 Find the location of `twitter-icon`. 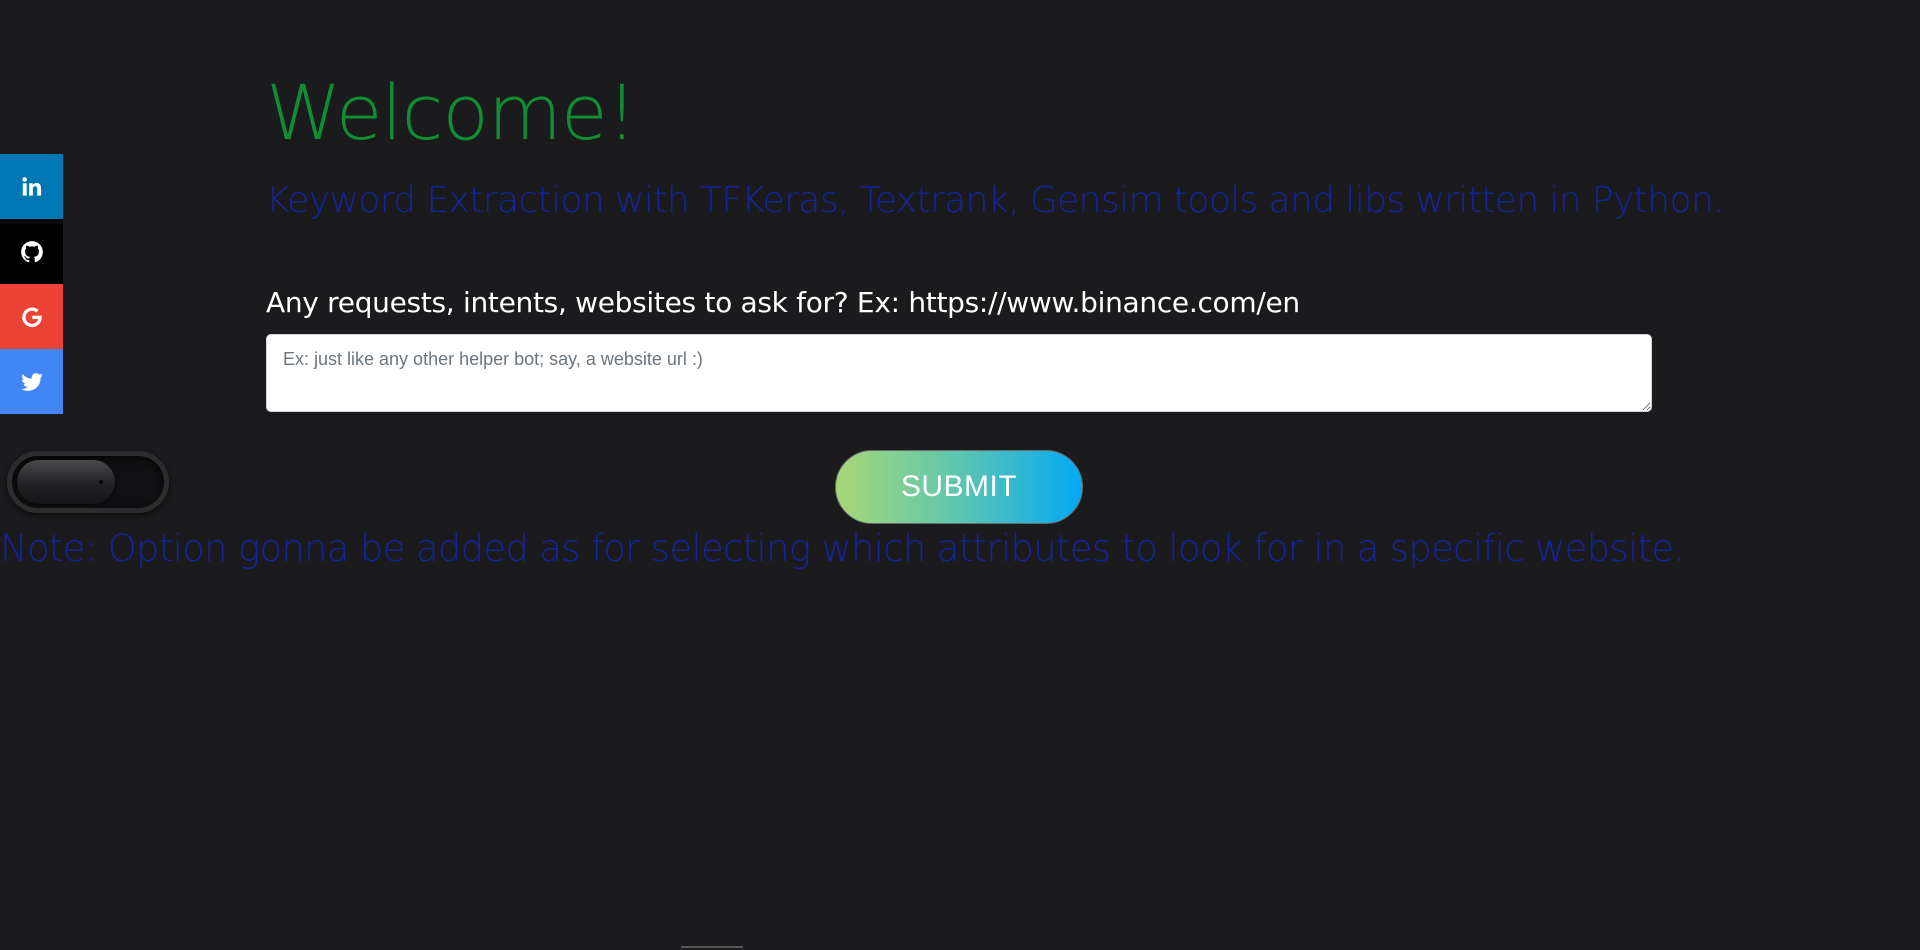

twitter-icon is located at coordinates (32, 382).